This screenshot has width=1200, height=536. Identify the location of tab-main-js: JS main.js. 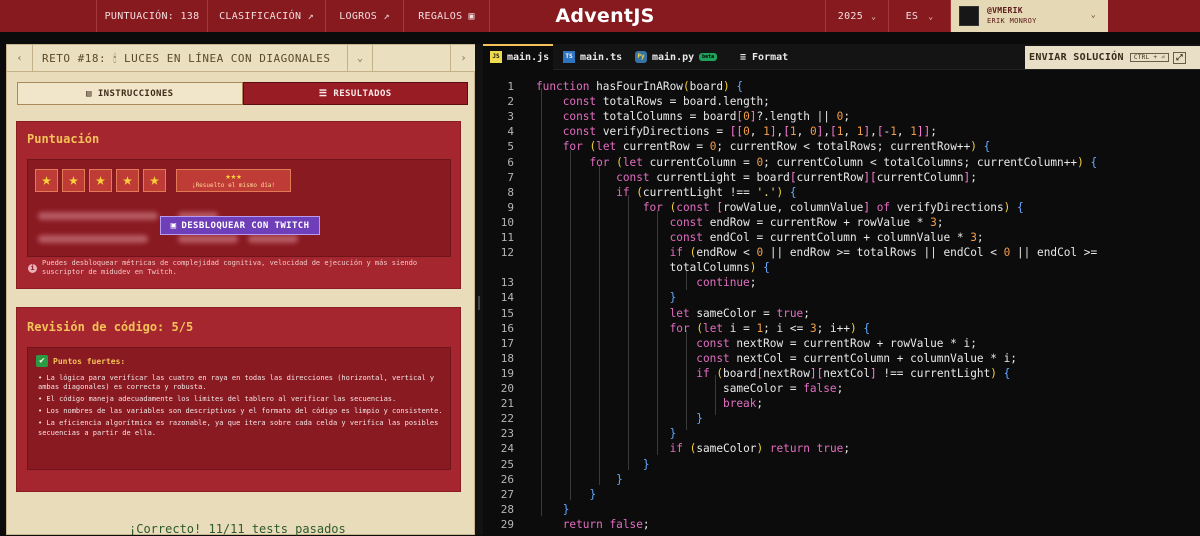
(519, 57).